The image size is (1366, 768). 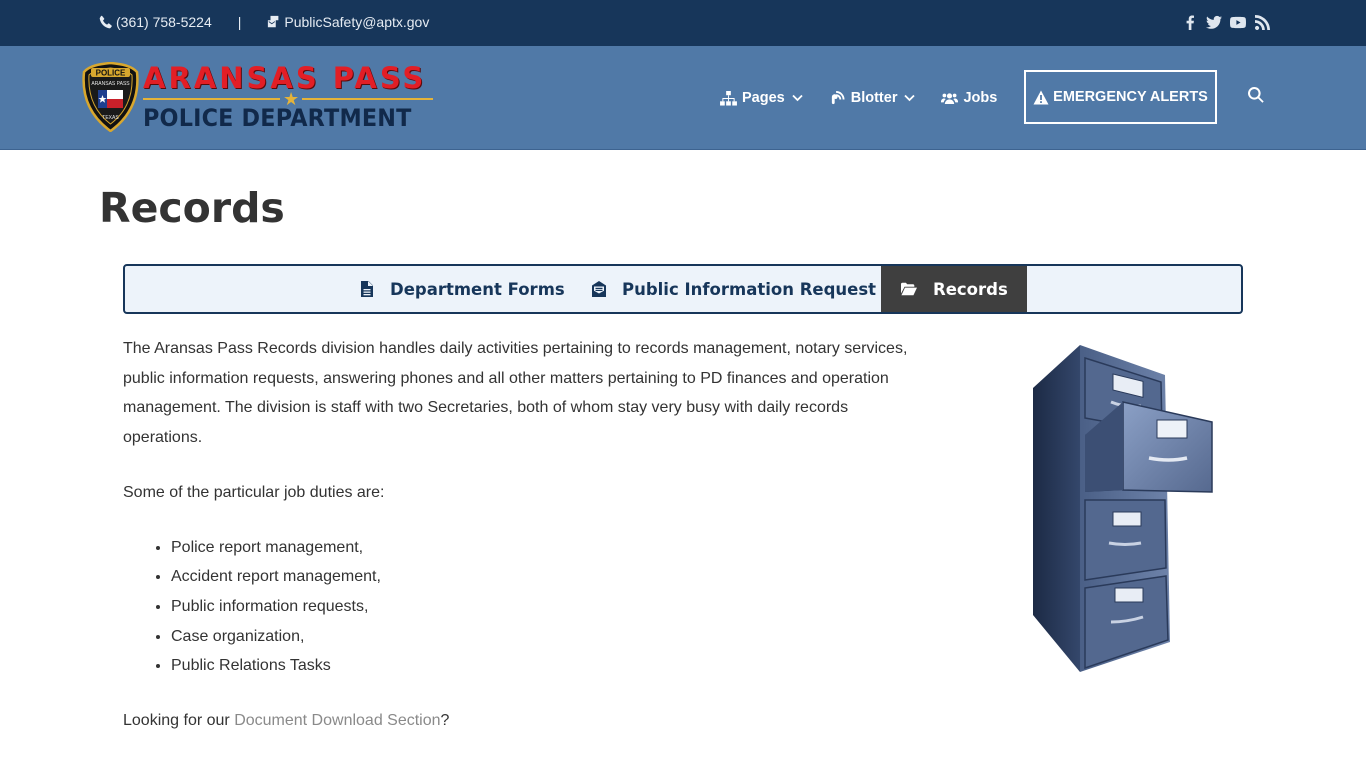 What do you see at coordinates (547, 637) in the screenshot?
I see `list-item: Case organization,` at bounding box center [547, 637].